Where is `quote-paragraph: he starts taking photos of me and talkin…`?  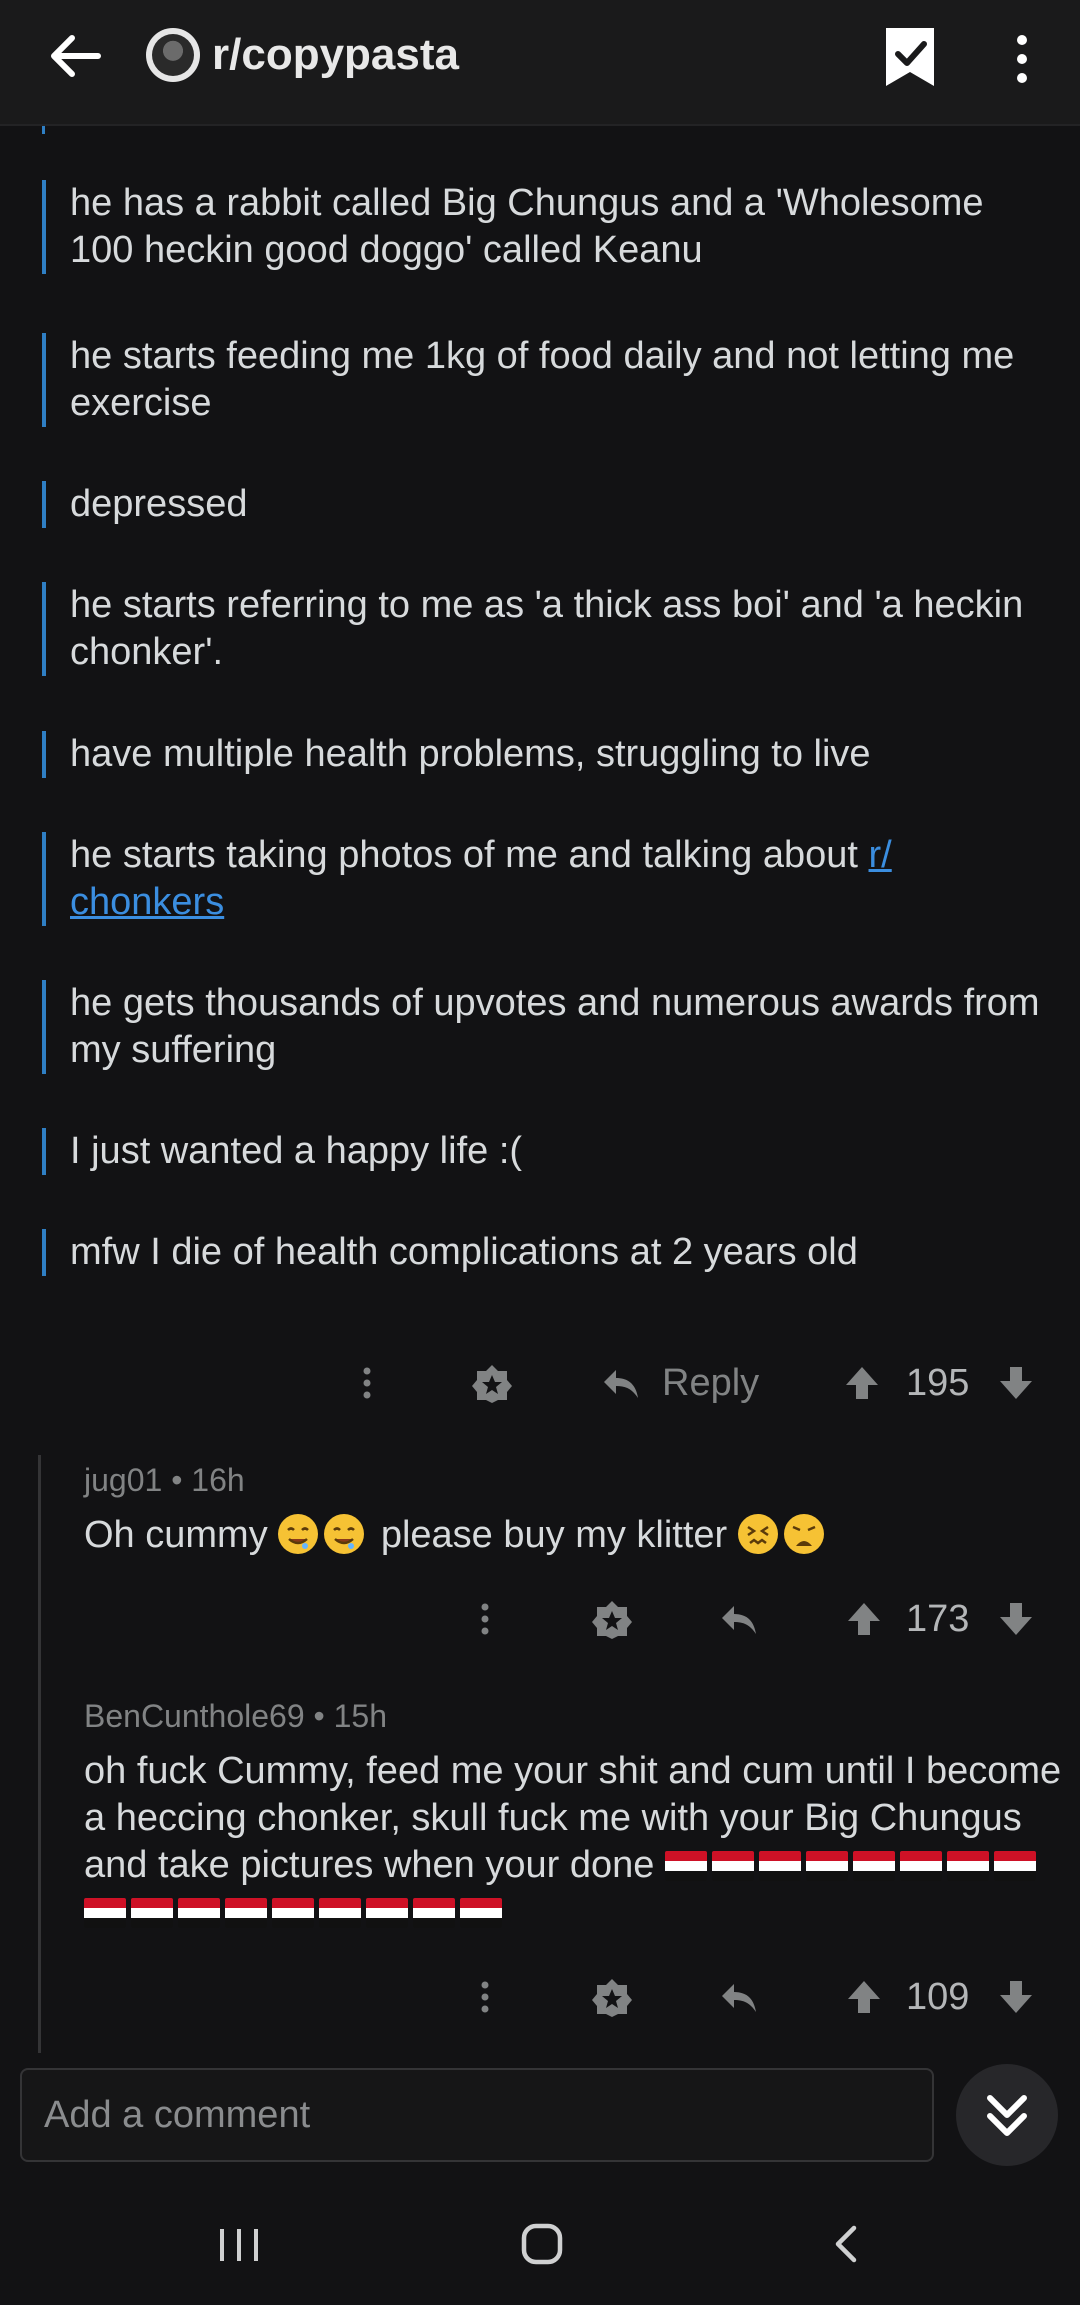
quote-paragraph: he starts taking photos of me and talkin… is located at coordinates (542, 879).